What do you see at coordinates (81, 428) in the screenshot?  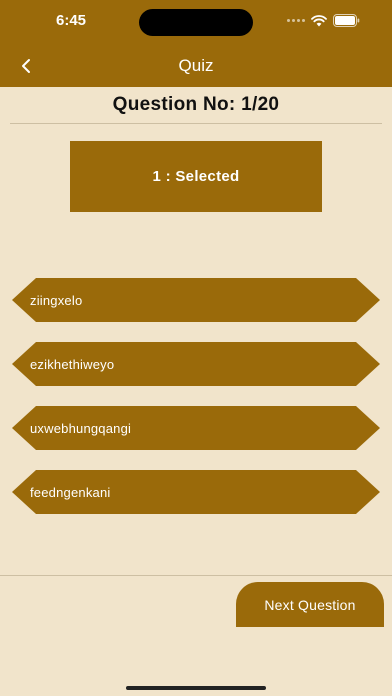 I see `answer-option-label: uxwebhungqangi` at bounding box center [81, 428].